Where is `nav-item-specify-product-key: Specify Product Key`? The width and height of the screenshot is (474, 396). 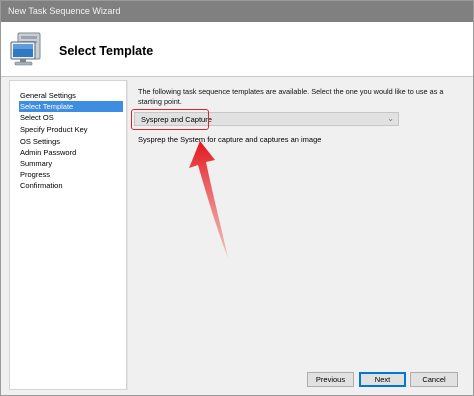 nav-item-specify-product-key: Specify Product Key is located at coordinates (71, 129).